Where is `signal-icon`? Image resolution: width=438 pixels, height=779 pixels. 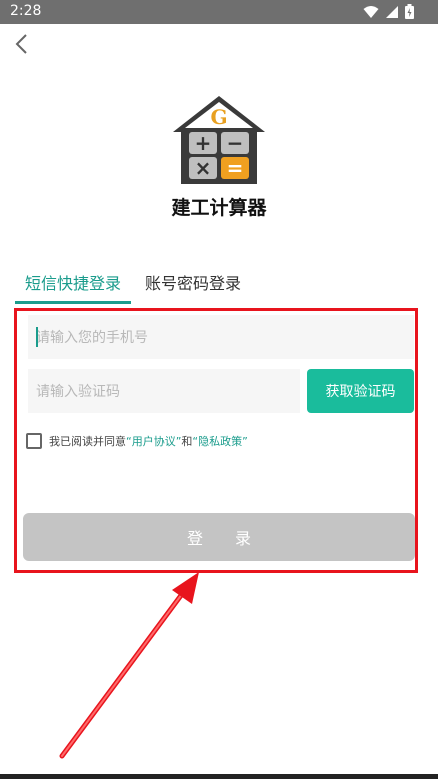 signal-icon is located at coordinates (392, 11).